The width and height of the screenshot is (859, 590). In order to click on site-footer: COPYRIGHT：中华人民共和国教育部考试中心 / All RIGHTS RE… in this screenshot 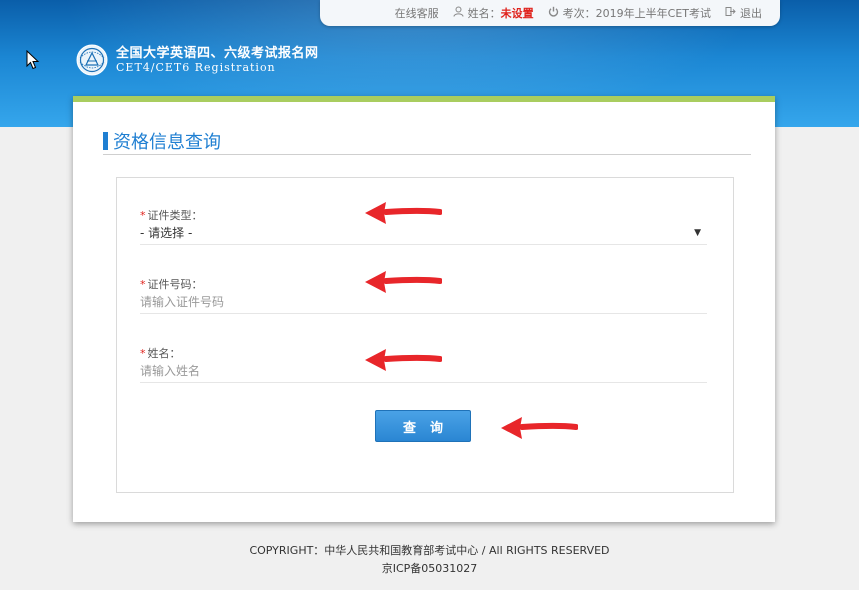, I will do `click(429, 560)`.